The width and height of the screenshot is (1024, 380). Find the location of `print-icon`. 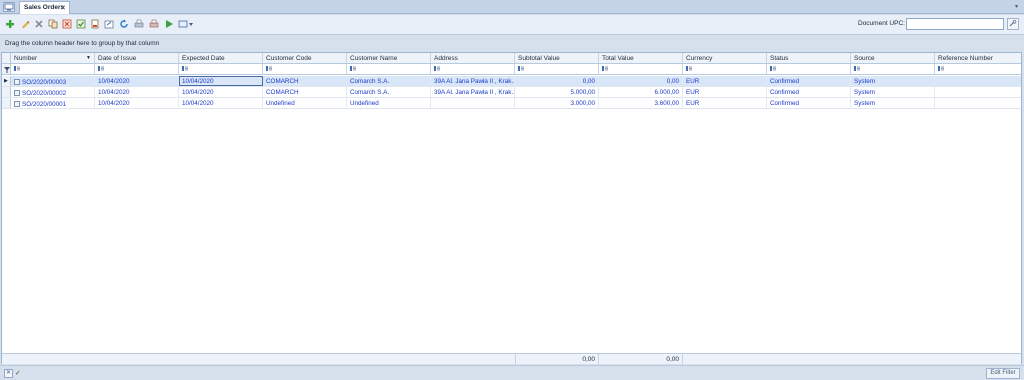

print-icon is located at coordinates (139, 24).